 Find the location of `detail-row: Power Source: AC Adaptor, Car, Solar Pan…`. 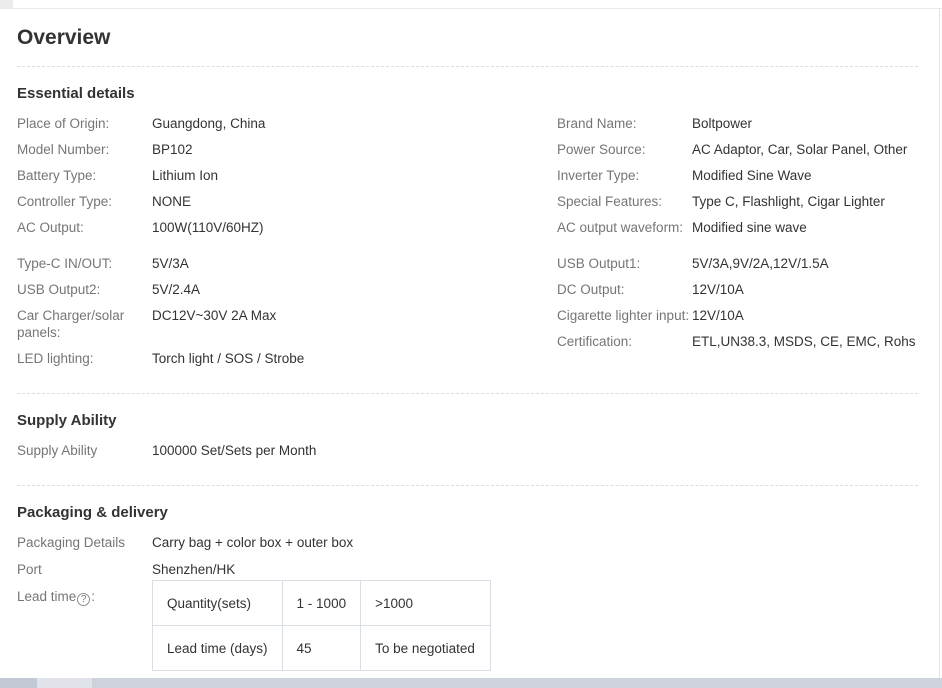

detail-row: Power Source: AC Adaptor, Car, Solar Pan… is located at coordinates (737, 149).